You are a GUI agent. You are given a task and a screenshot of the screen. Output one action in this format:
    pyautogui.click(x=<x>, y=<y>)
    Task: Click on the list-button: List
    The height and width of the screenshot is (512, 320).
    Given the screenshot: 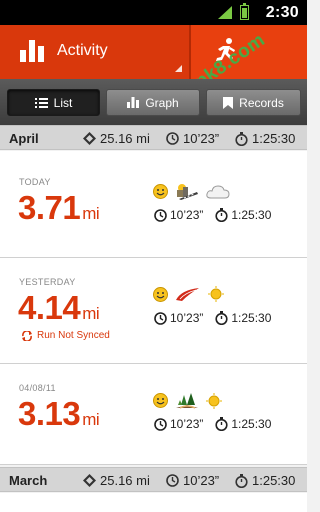 What is the action you would take?
    pyautogui.click(x=53, y=102)
    